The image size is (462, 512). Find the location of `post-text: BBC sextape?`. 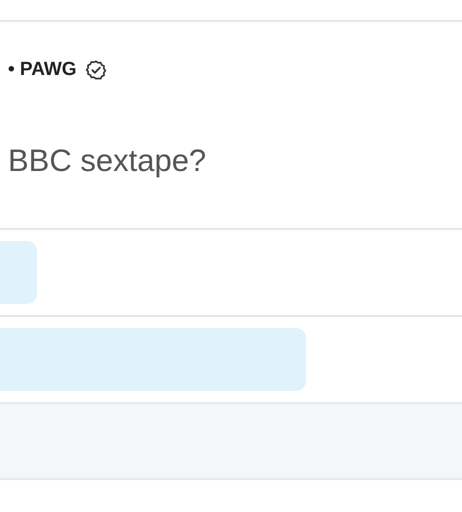

post-text: BBC sextape? is located at coordinates (108, 161).